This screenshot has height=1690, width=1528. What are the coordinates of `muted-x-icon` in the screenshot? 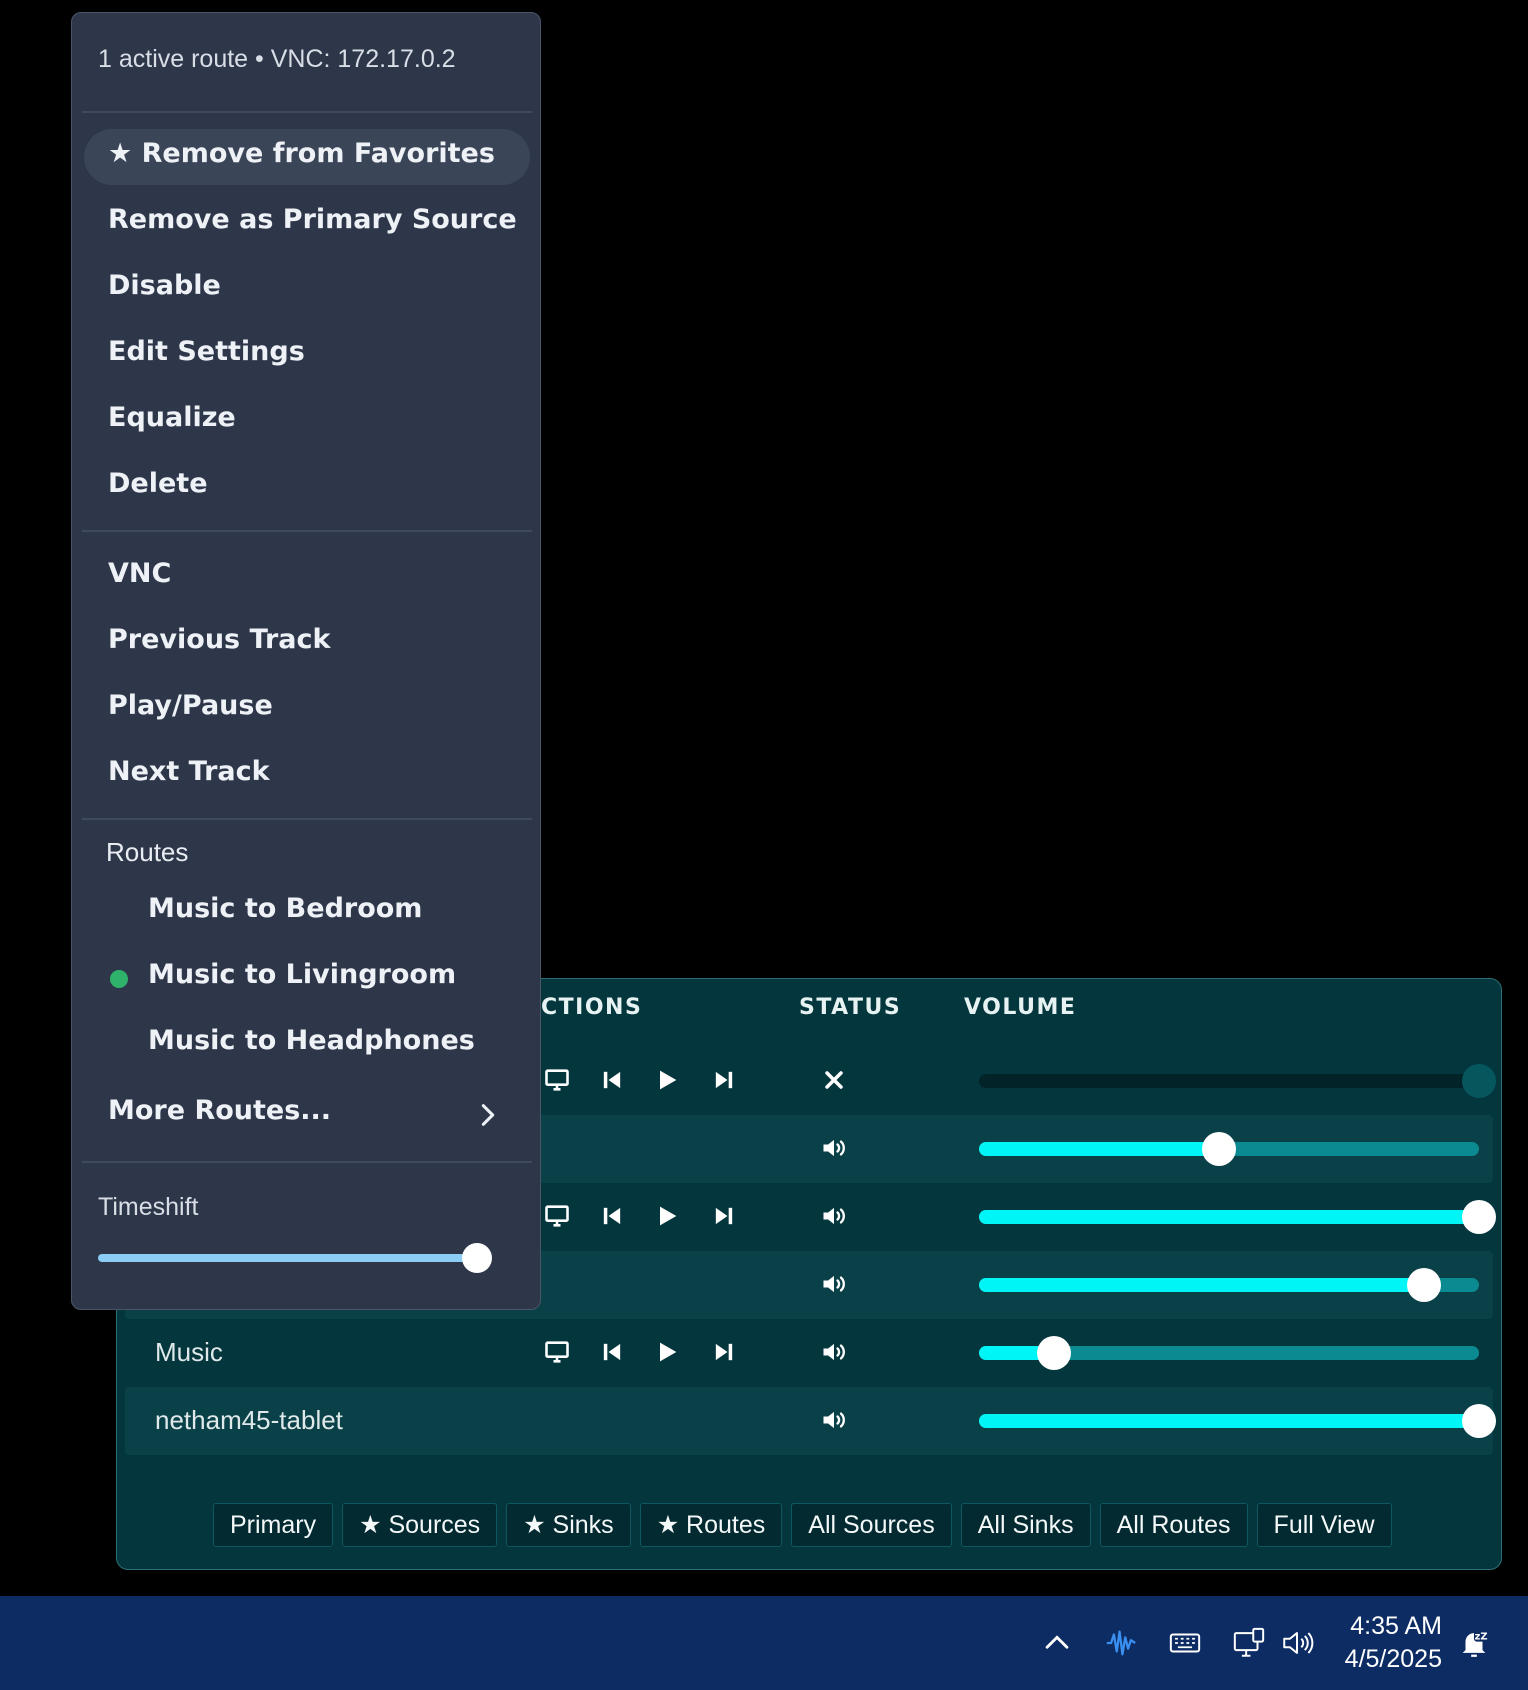 It's located at (834, 1080).